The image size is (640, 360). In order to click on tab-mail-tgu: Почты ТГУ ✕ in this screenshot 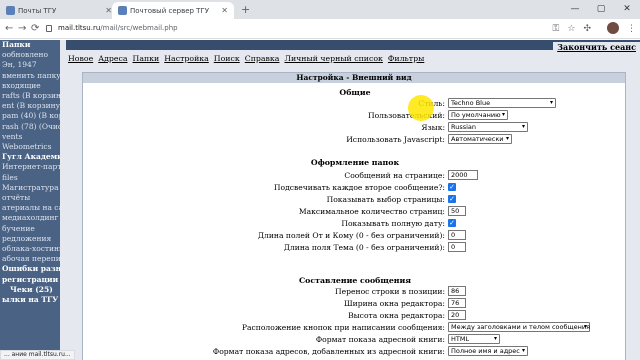, I will do `click(59, 10)`.